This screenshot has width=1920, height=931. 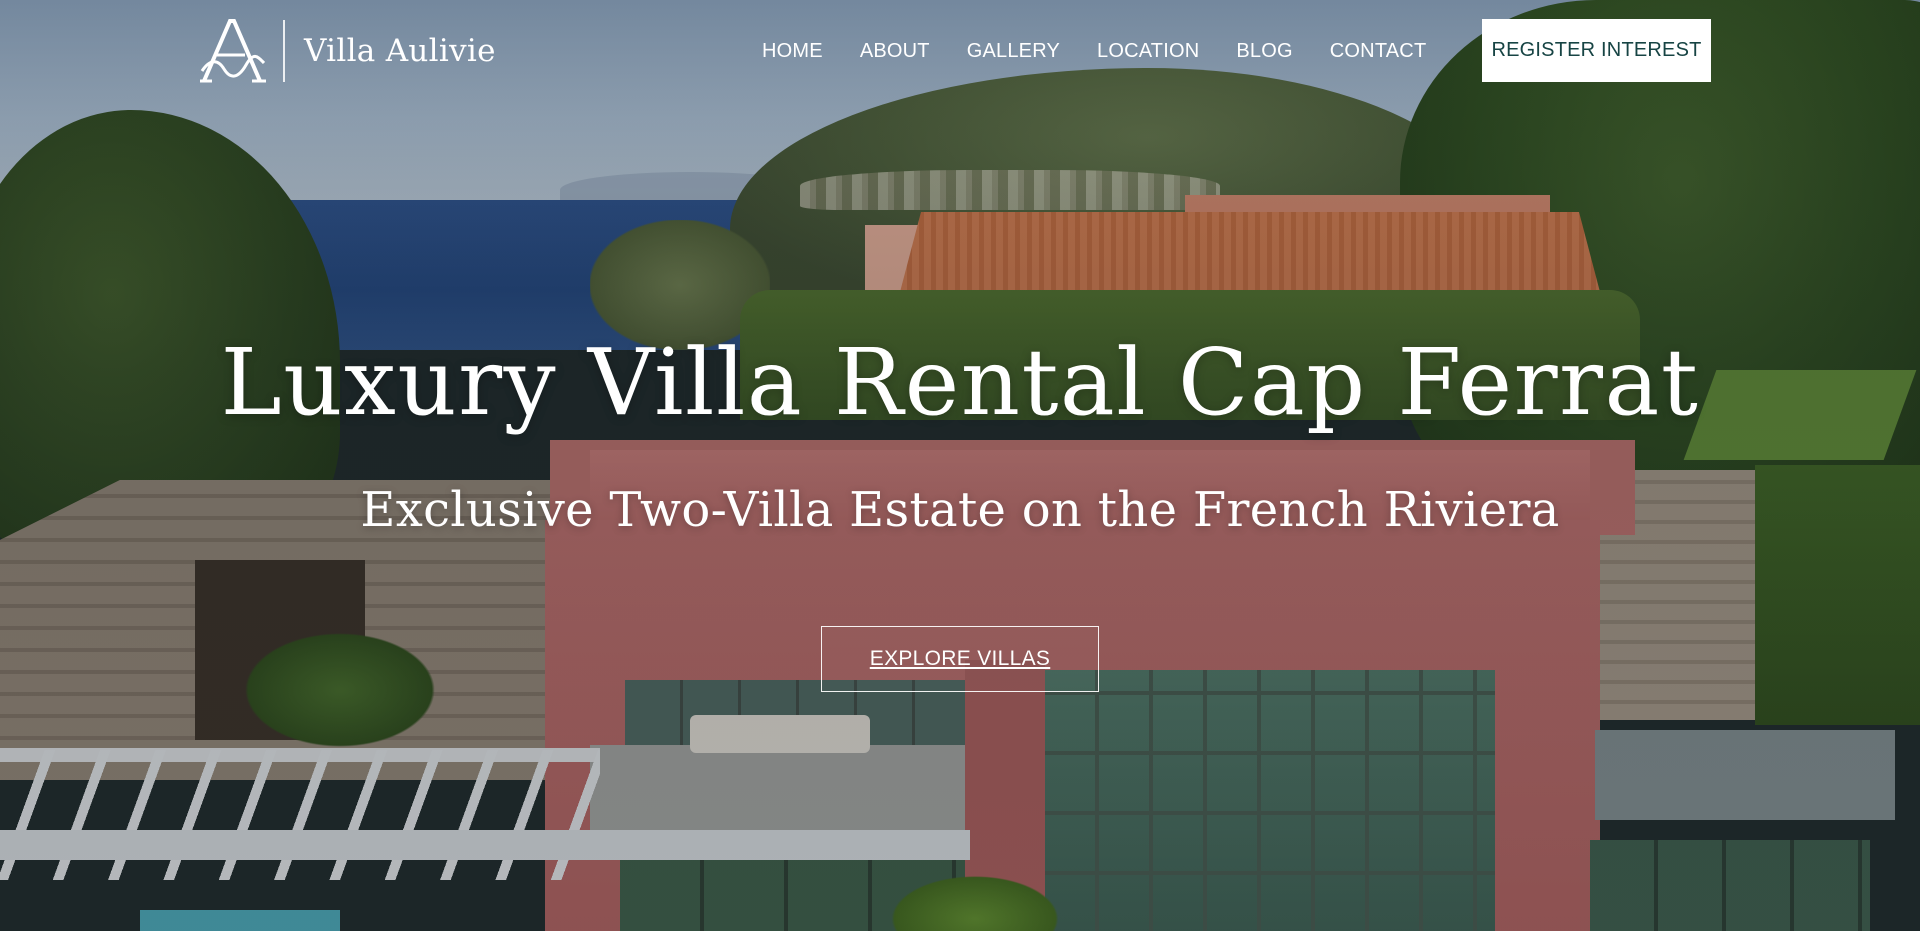 What do you see at coordinates (284, 51) in the screenshot?
I see `logo-divider` at bounding box center [284, 51].